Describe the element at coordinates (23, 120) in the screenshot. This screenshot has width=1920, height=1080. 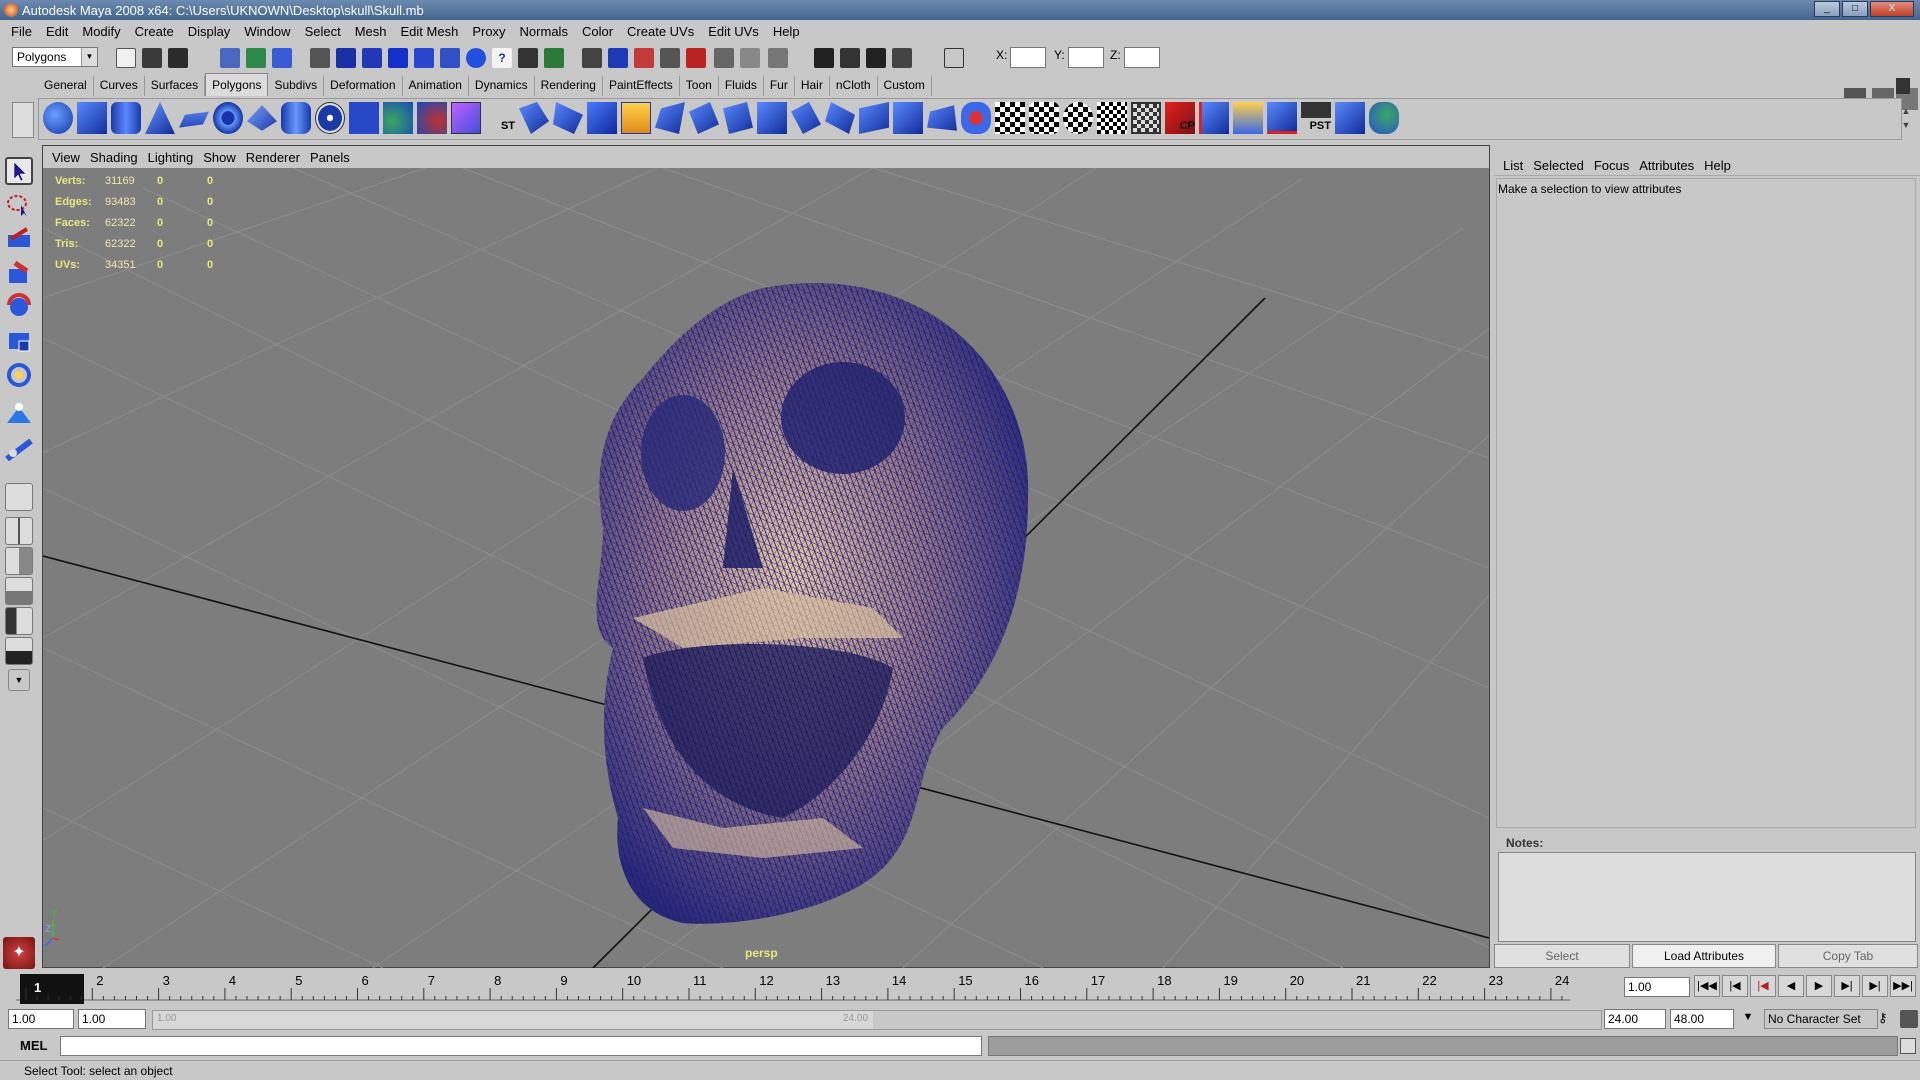
I see `shelf-menu-icon` at that location.